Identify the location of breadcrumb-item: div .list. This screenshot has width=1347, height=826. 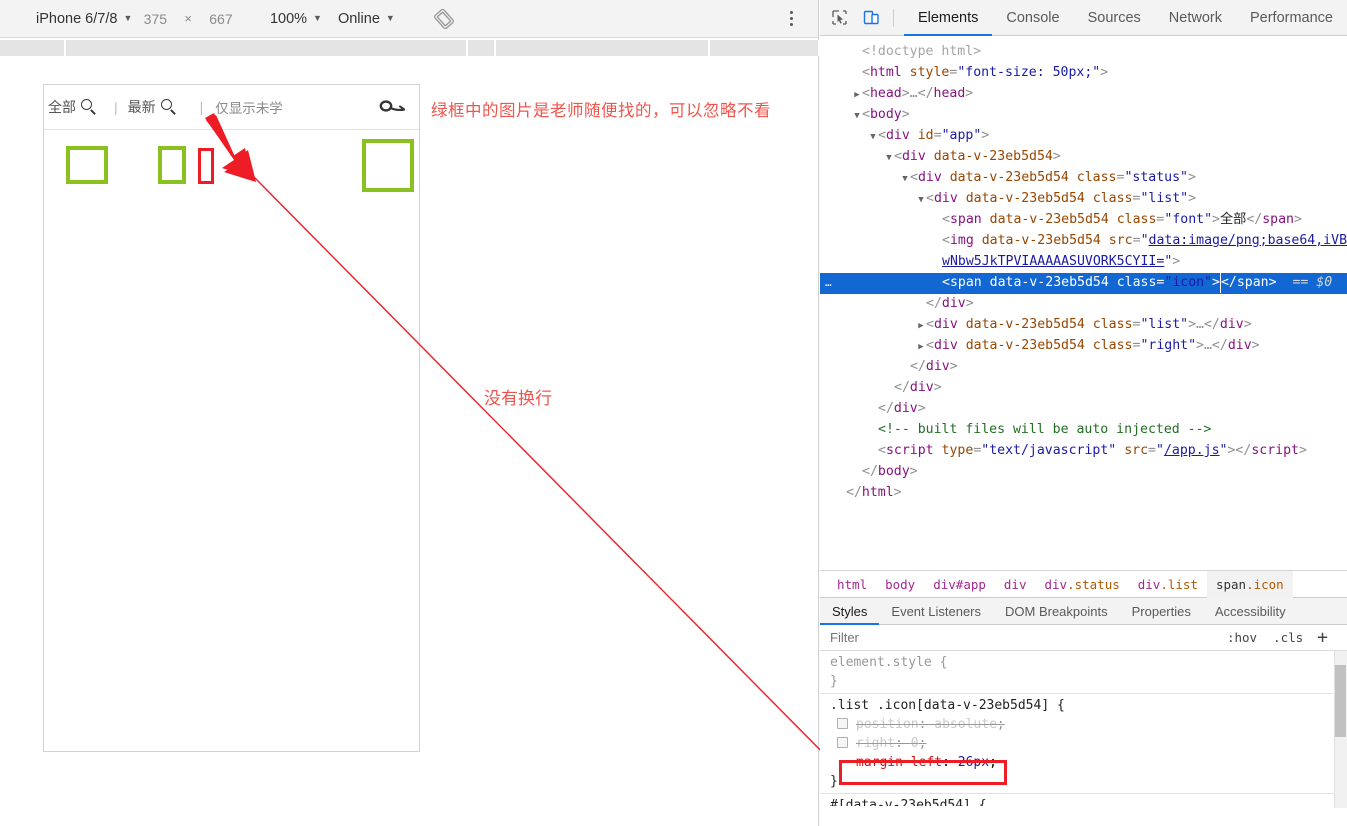
(1168, 584).